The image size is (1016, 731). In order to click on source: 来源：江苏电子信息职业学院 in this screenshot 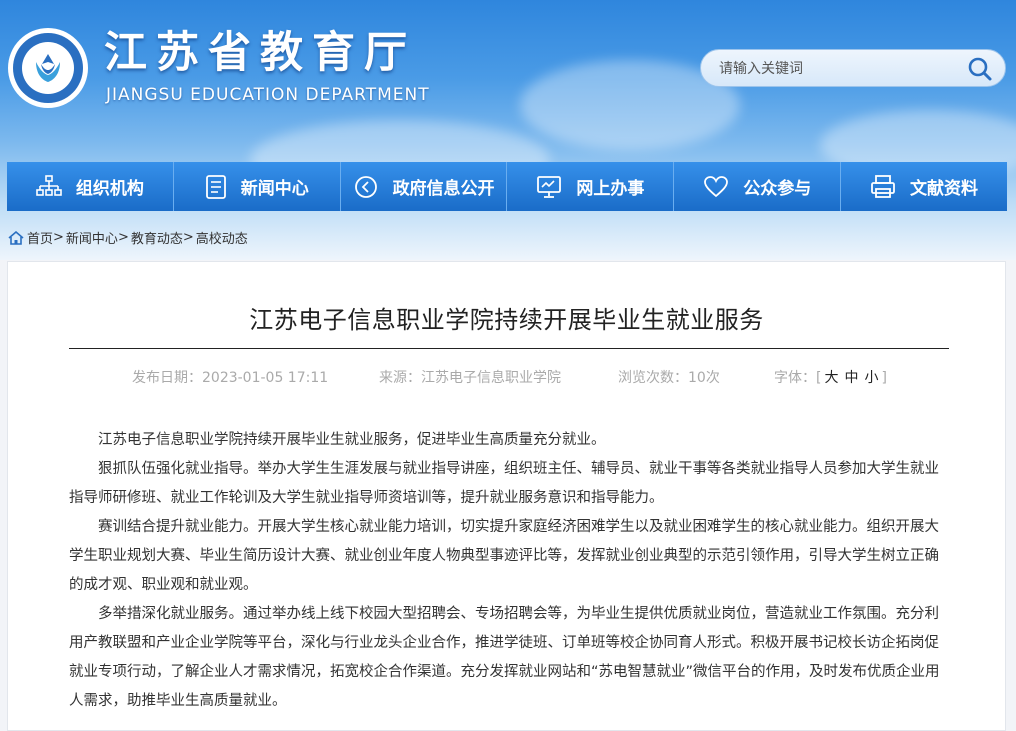, I will do `click(470, 377)`.